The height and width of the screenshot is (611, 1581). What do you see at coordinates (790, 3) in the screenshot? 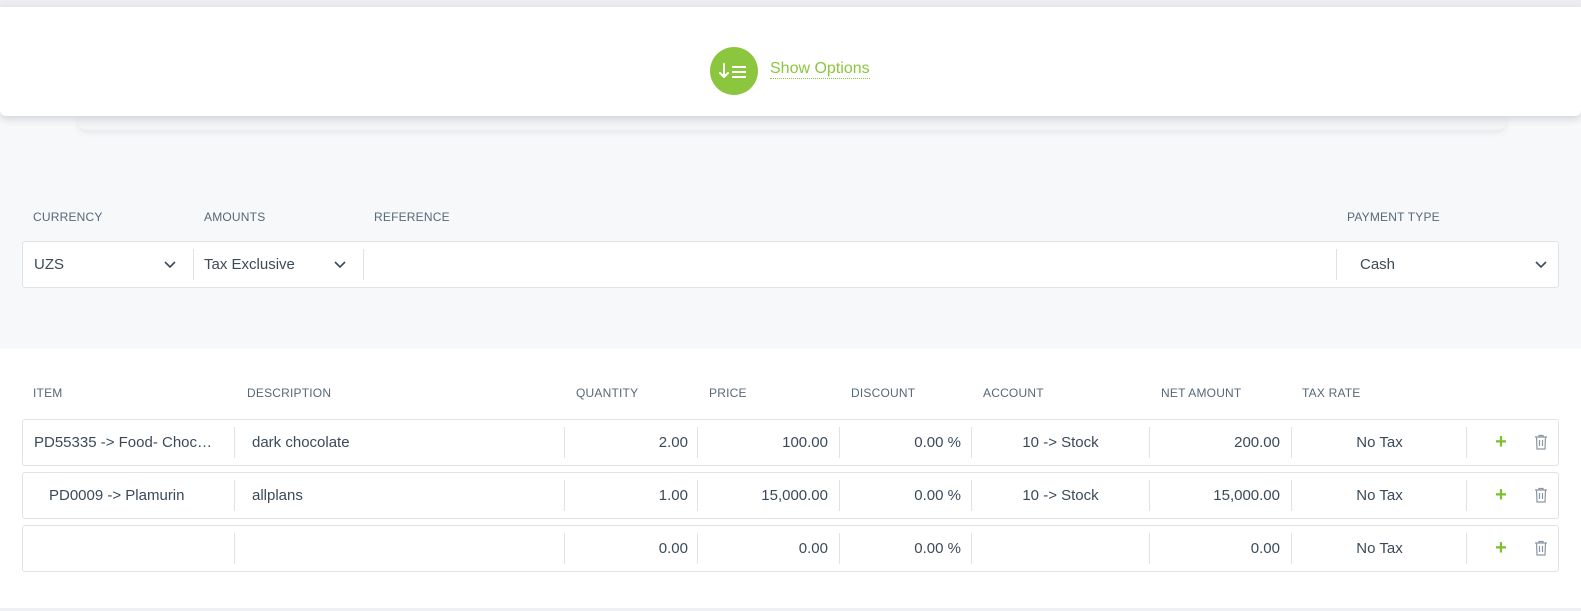
I see `top-strip` at bounding box center [790, 3].